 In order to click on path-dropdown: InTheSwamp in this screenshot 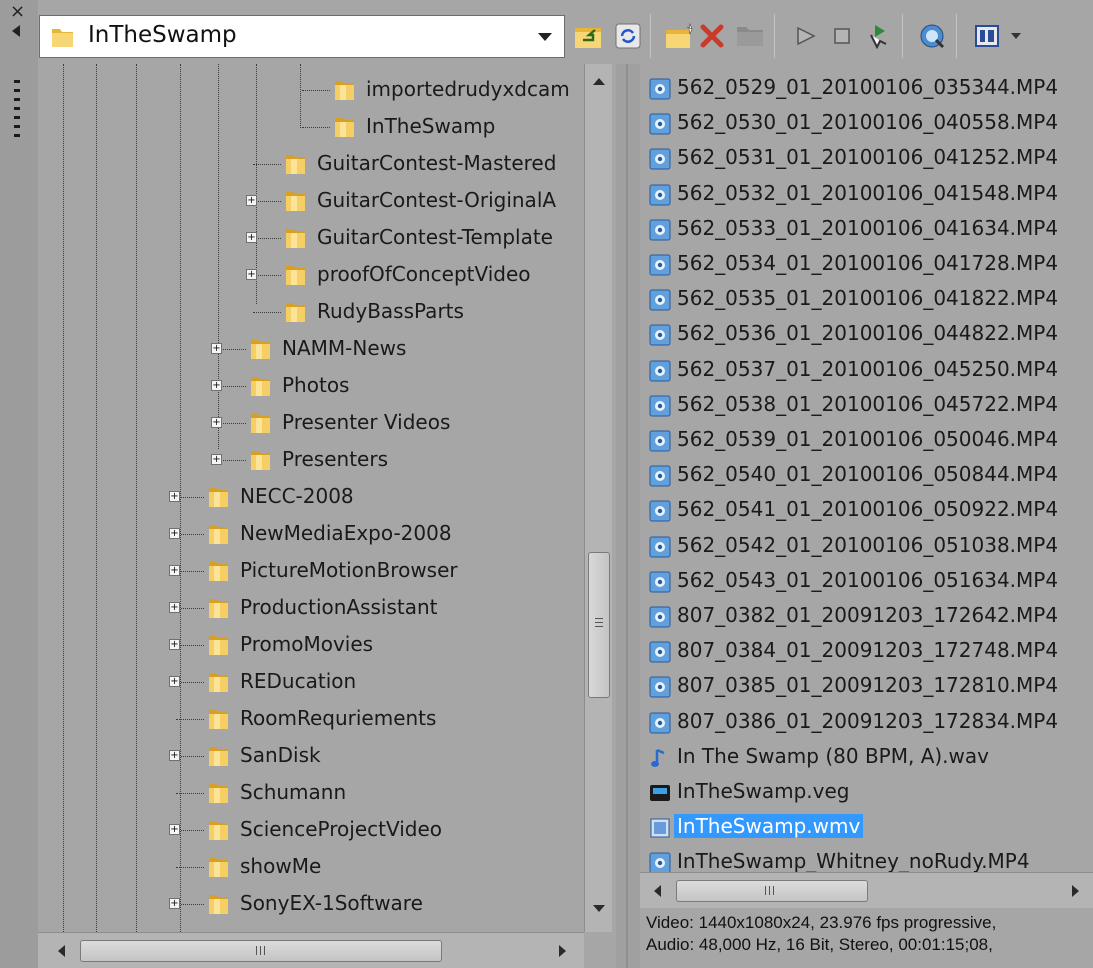, I will do `click(302, 36)`.